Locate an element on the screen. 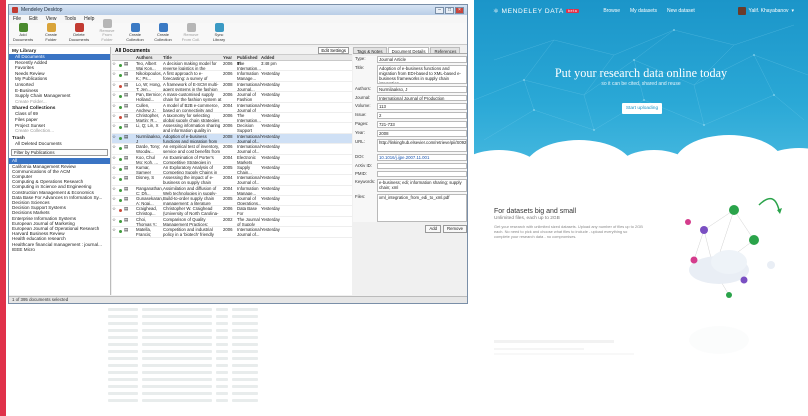  filter-dropdown: Filter by Publications is located at coordinates (59, 153).